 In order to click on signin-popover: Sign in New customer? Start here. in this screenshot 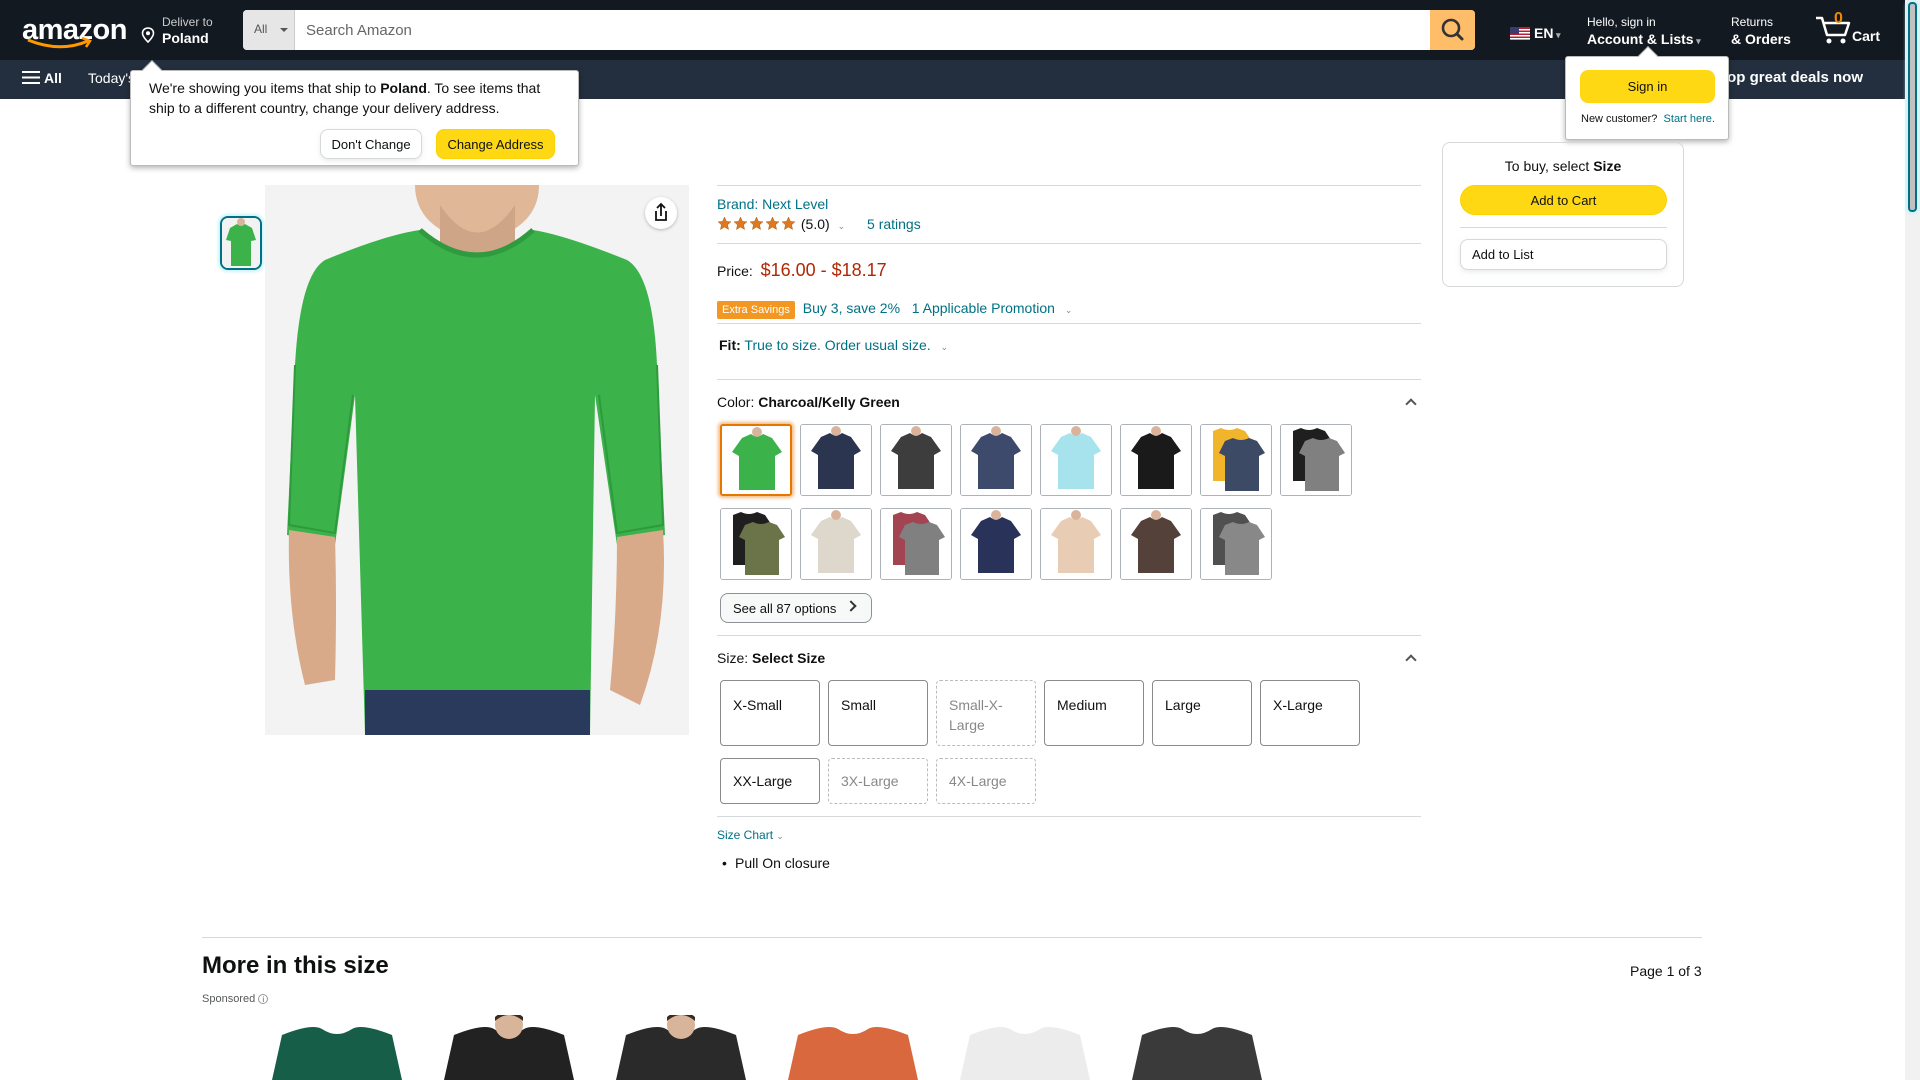, I will do `click(1647, 93)`.